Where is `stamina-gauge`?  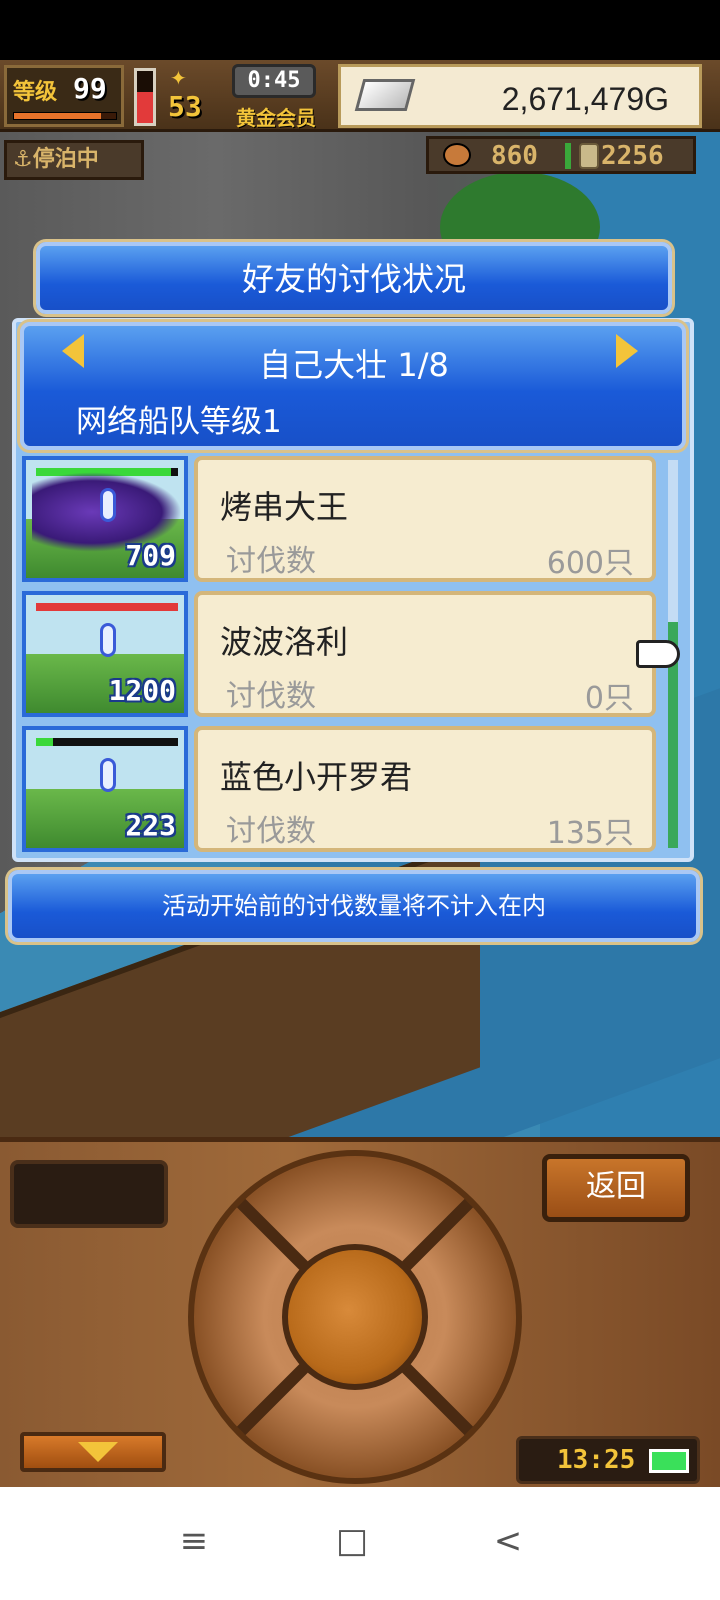
stamina-gauge is located at coordinates (145, 97).